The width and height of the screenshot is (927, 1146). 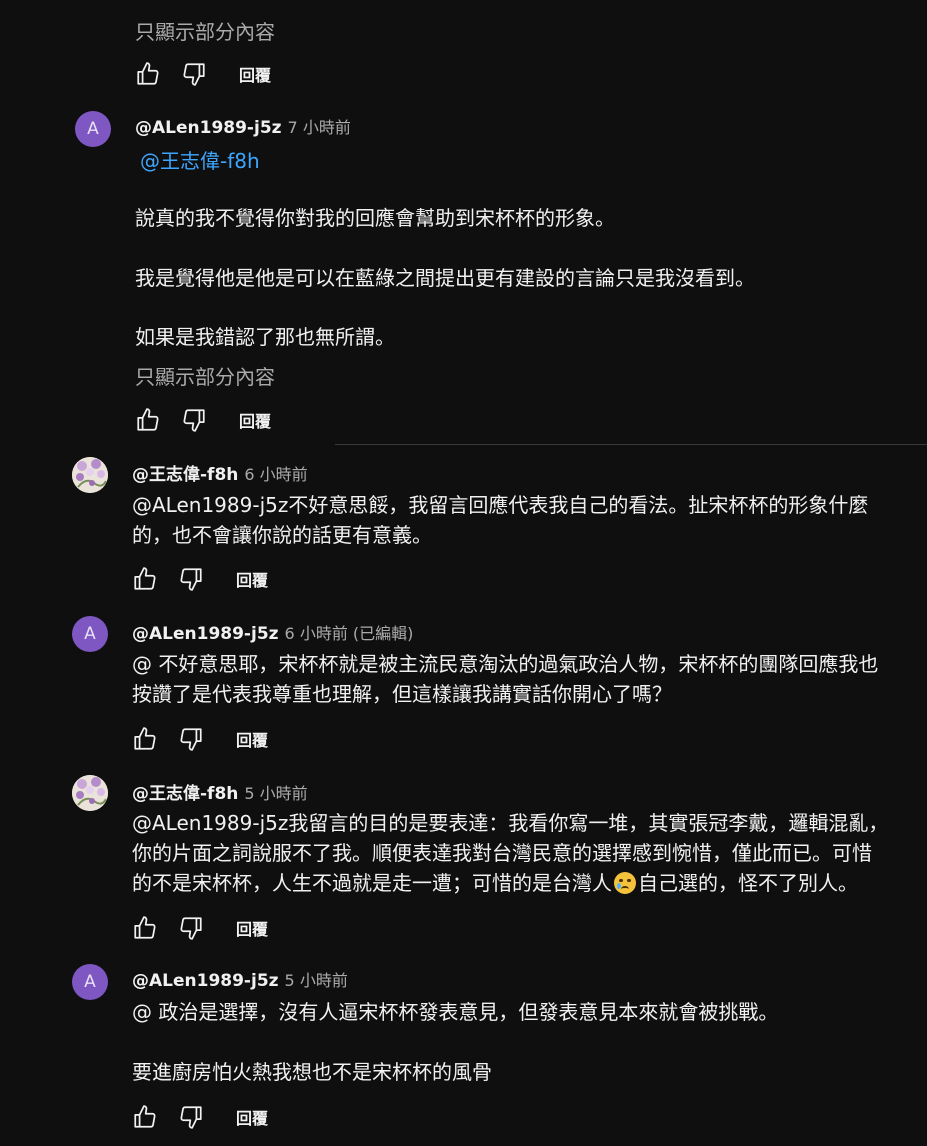 I want to click on mention-link: @王志偉-f8h, so click(x=200, y=159).